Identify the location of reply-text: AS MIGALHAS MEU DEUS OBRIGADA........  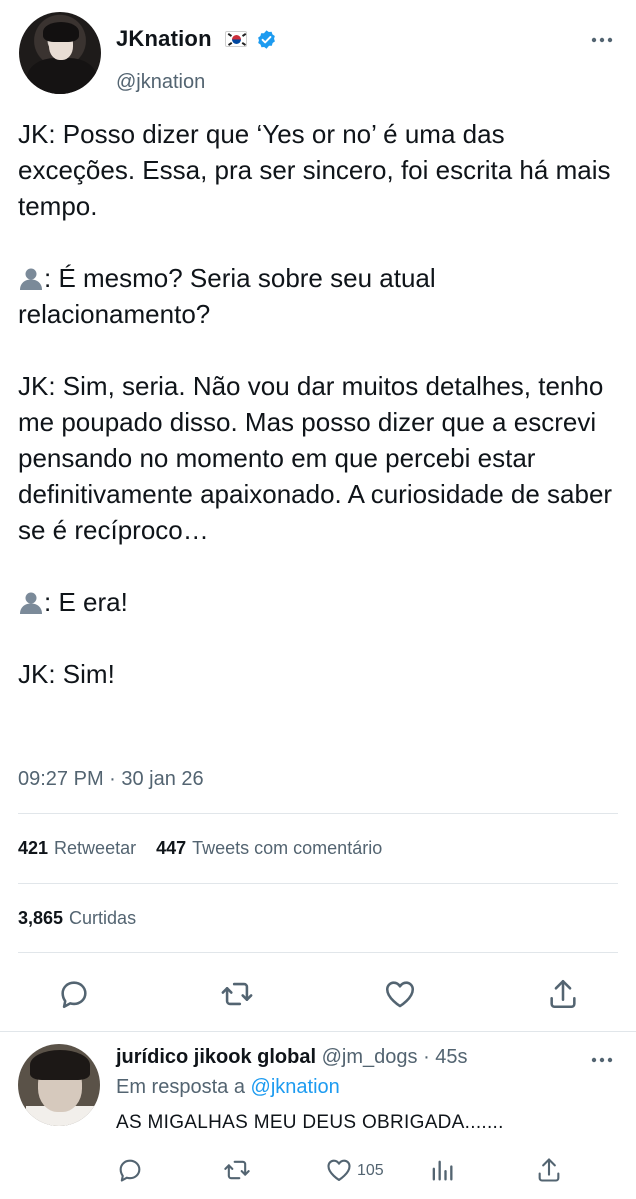
(310, 1122).